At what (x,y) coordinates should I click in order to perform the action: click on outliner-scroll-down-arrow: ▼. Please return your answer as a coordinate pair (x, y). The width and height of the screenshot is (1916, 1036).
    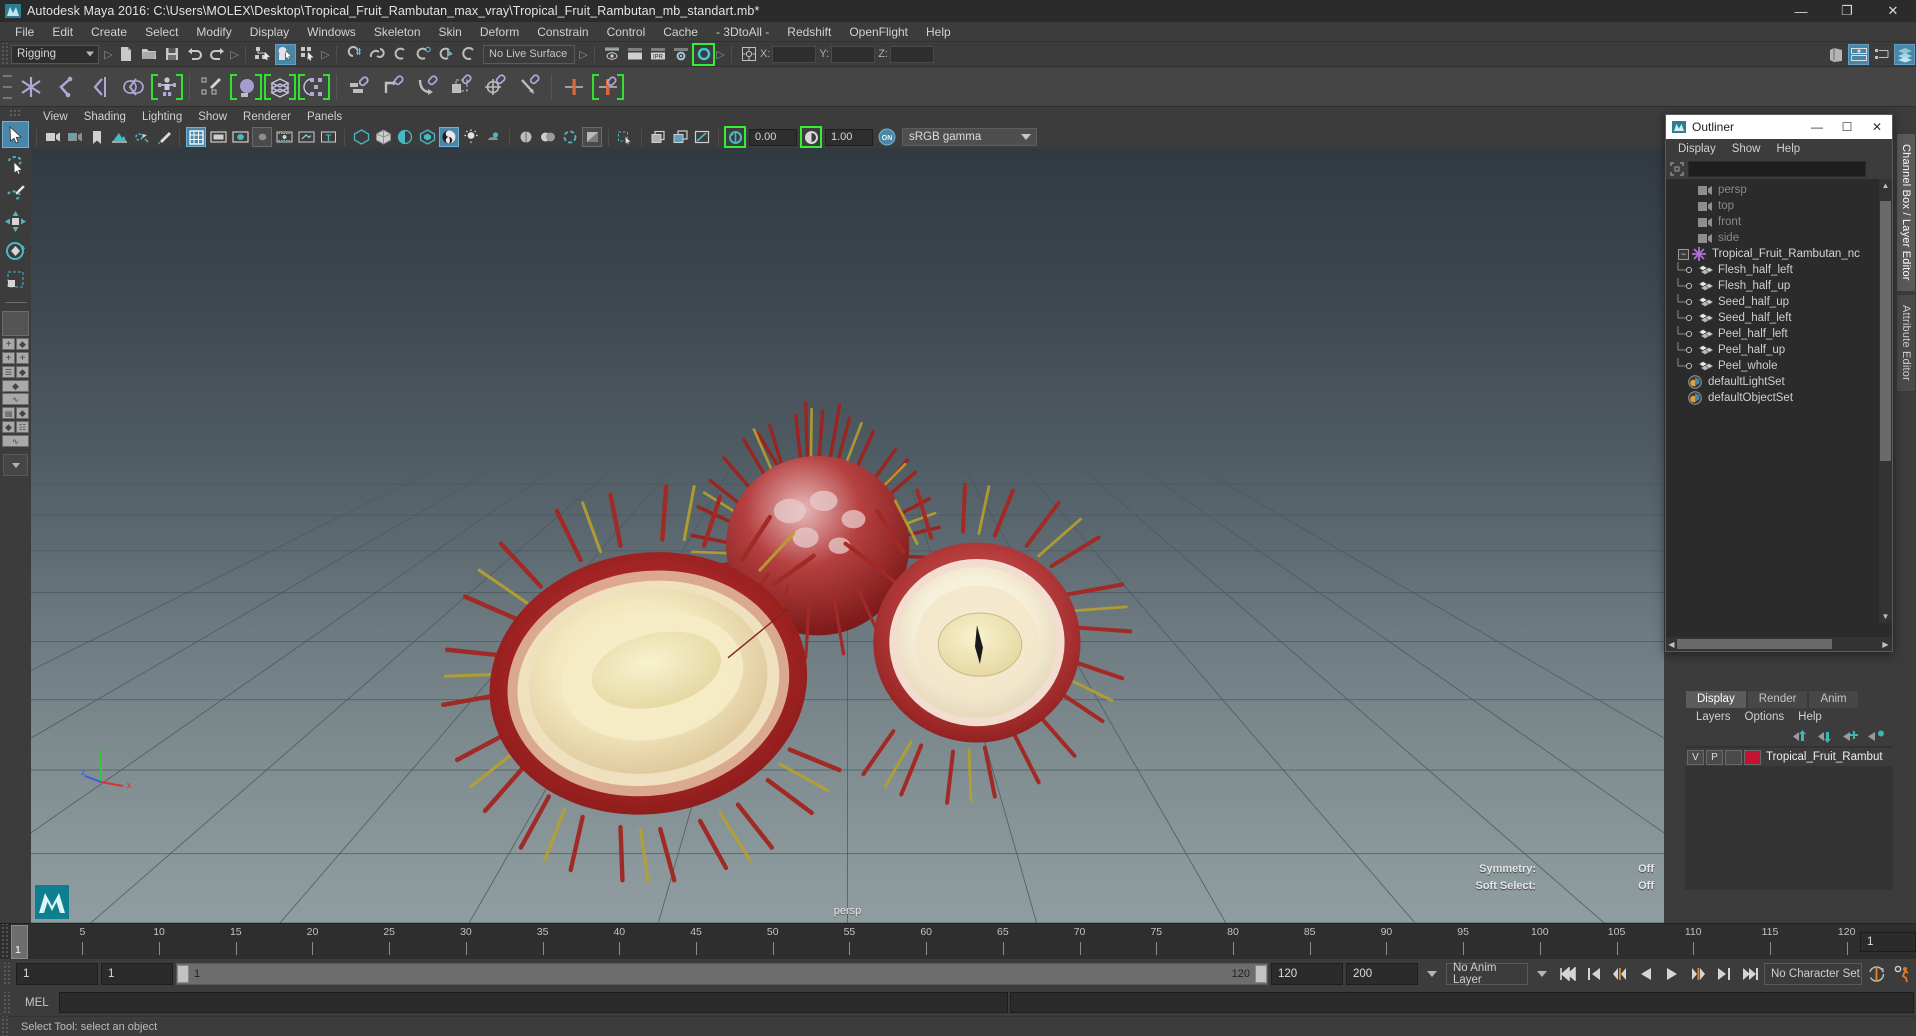
    Looking at the image, I should click on (1885, 616).